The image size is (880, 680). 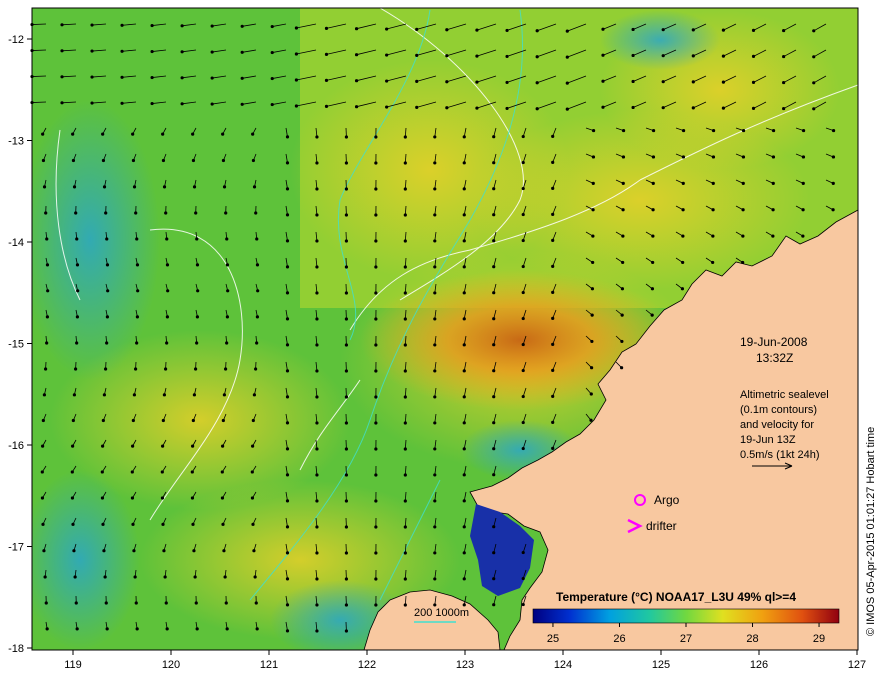 I want to click on bathymetry-label: 200 1000m, so click(x=441, y=613).